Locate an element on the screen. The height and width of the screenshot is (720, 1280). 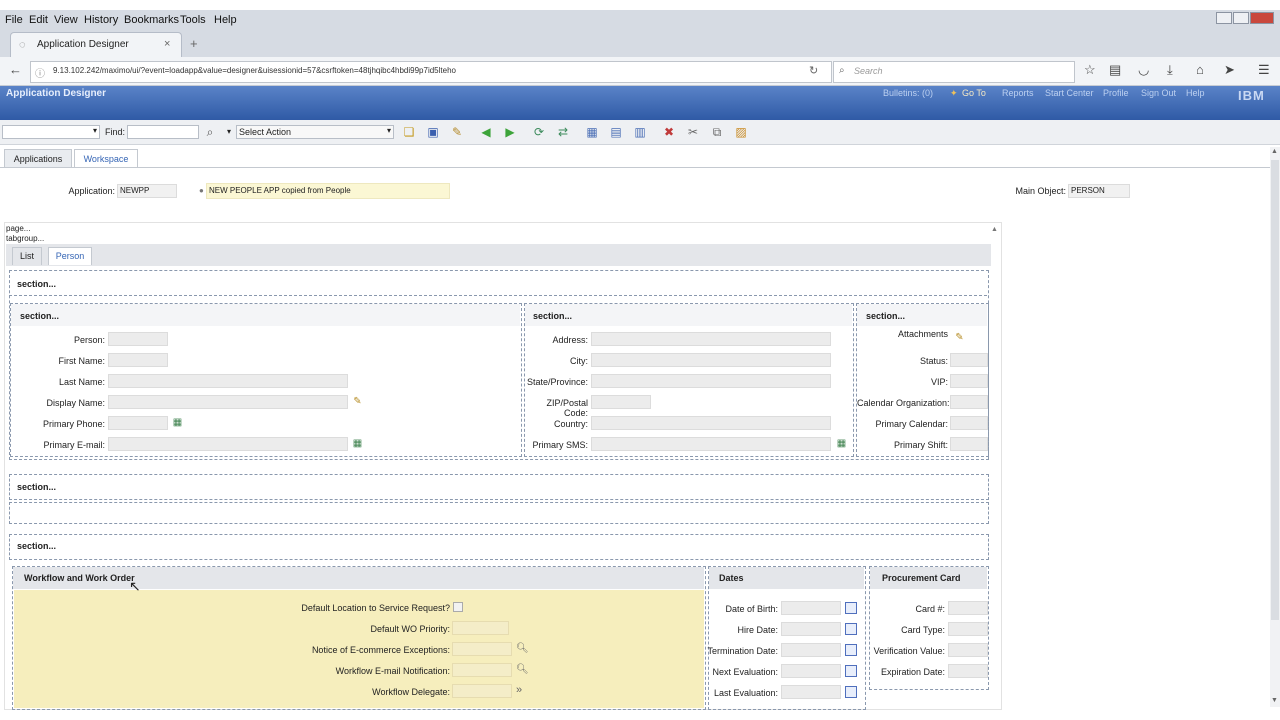
primary-phone-field is located at coordinates (138, 423).